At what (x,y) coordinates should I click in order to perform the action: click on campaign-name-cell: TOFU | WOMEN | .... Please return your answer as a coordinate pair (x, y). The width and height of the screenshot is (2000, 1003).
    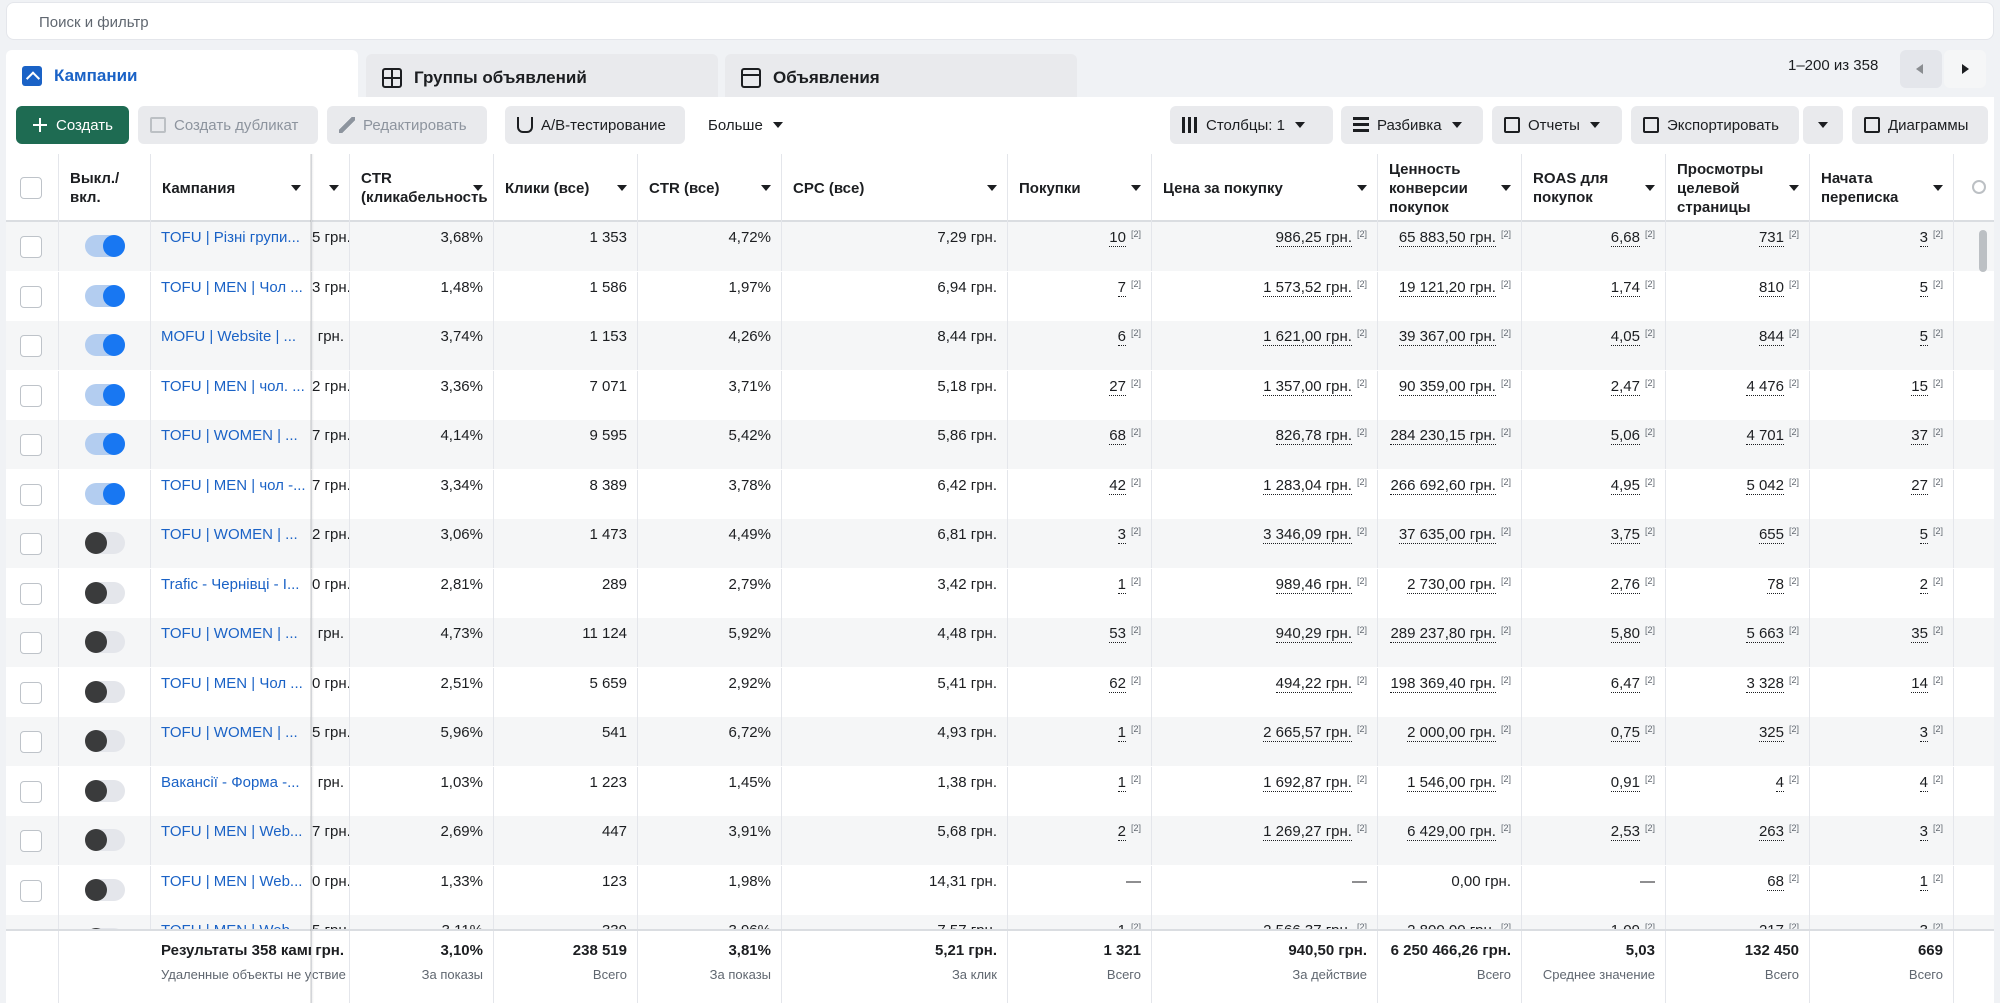
    Looking at the image, I should click on (231, 642).